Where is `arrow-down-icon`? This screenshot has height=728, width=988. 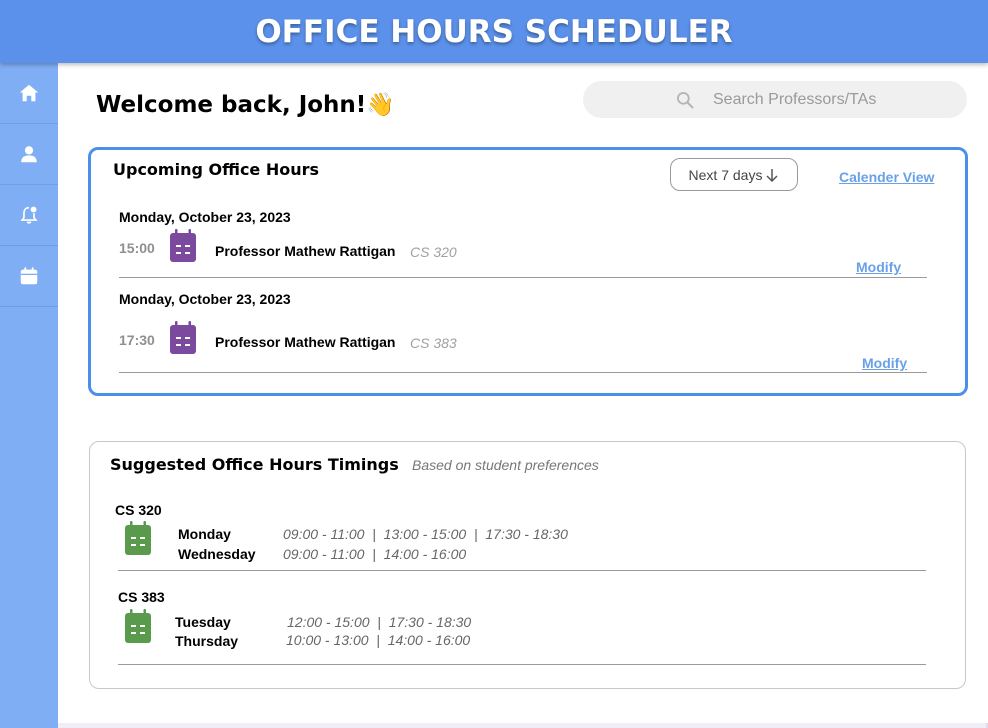 arrow-down-icon is located at coordinates (772, 175).